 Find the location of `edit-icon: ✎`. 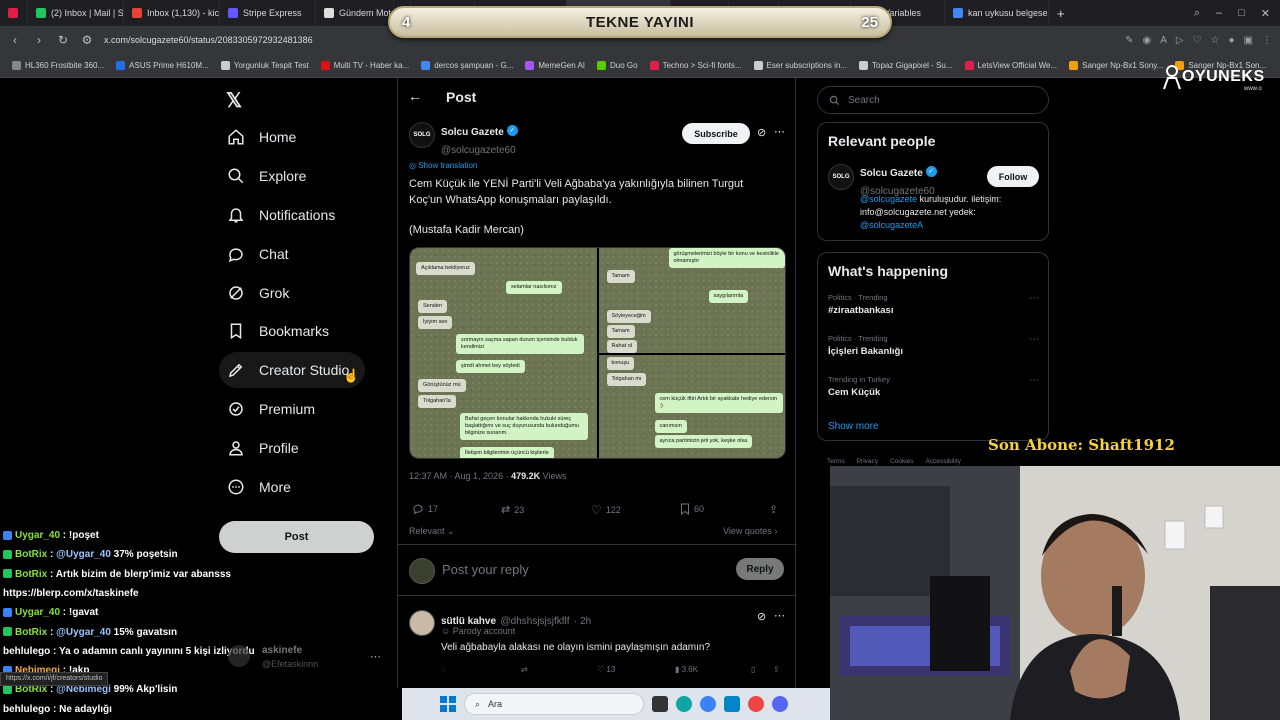

edit-icon: ✎ is located at coordinates (1129, 40).